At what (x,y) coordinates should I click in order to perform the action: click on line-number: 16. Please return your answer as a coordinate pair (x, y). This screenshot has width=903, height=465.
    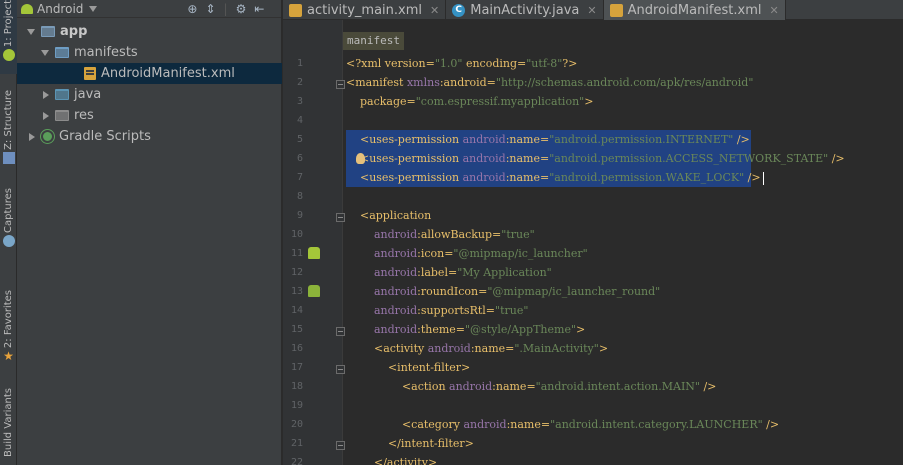
    Looking at the image, I should click on (296, 348).